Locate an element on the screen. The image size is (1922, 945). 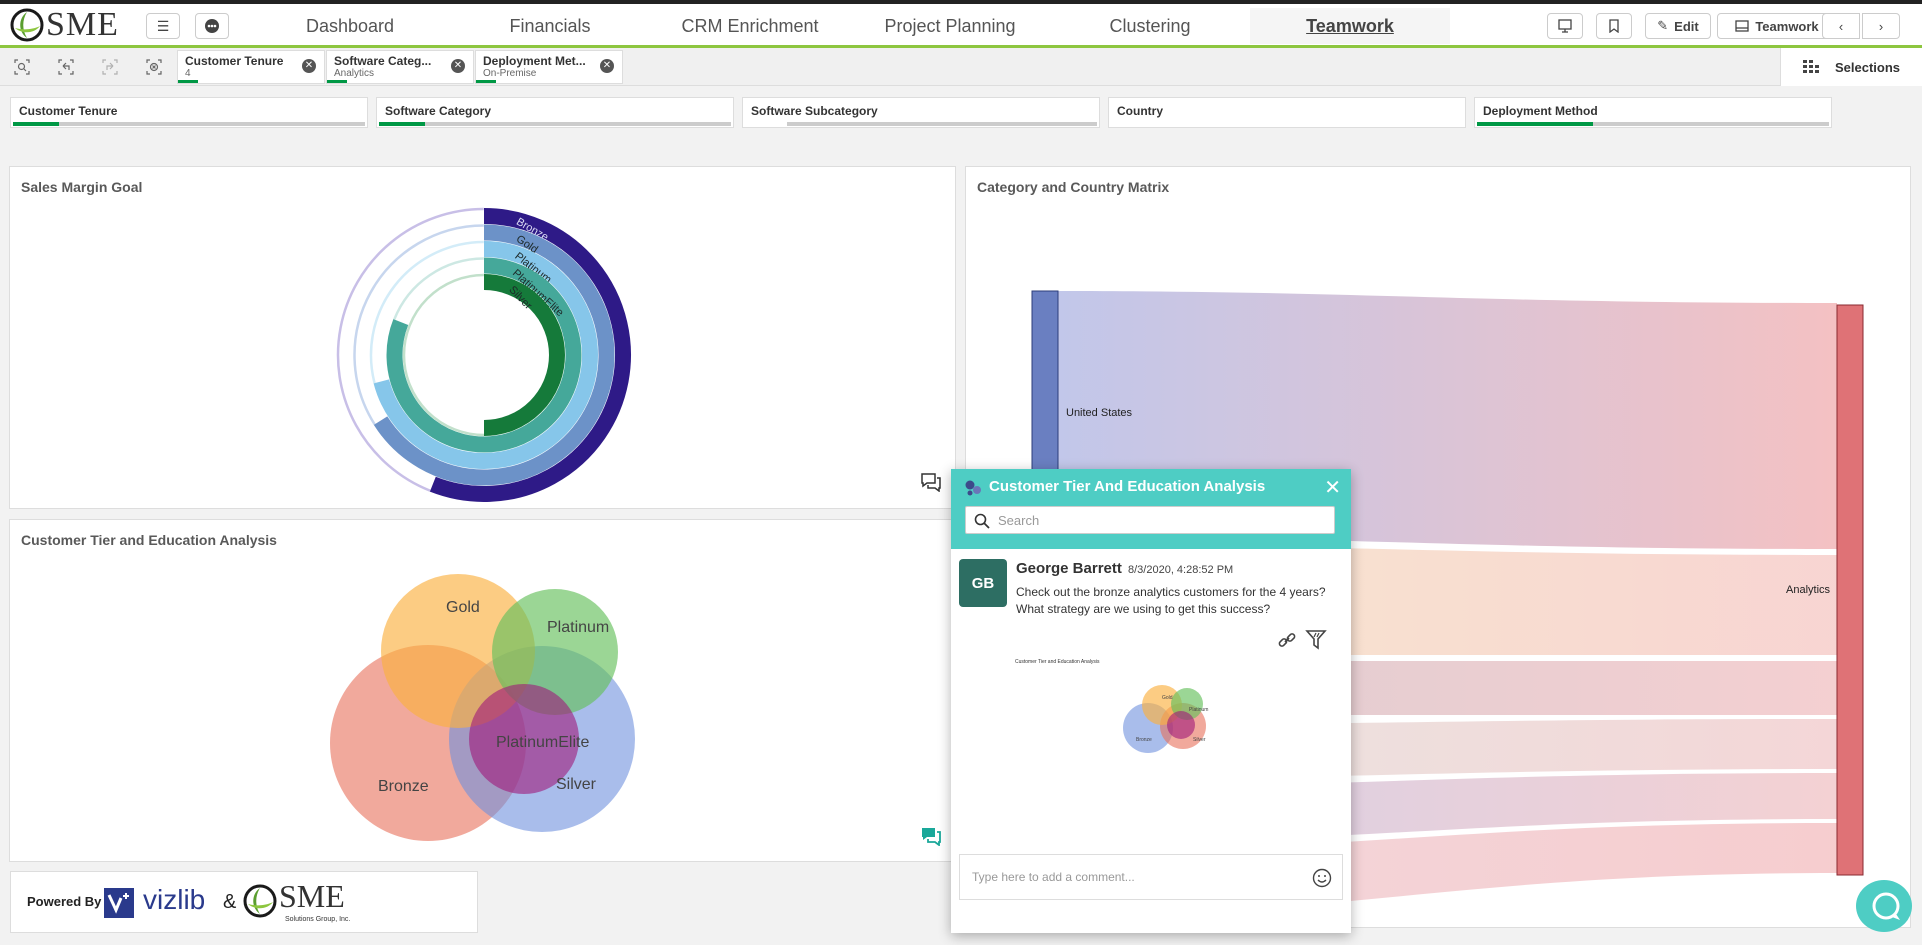
sheet-icon is located at coordinates (1742, 26).